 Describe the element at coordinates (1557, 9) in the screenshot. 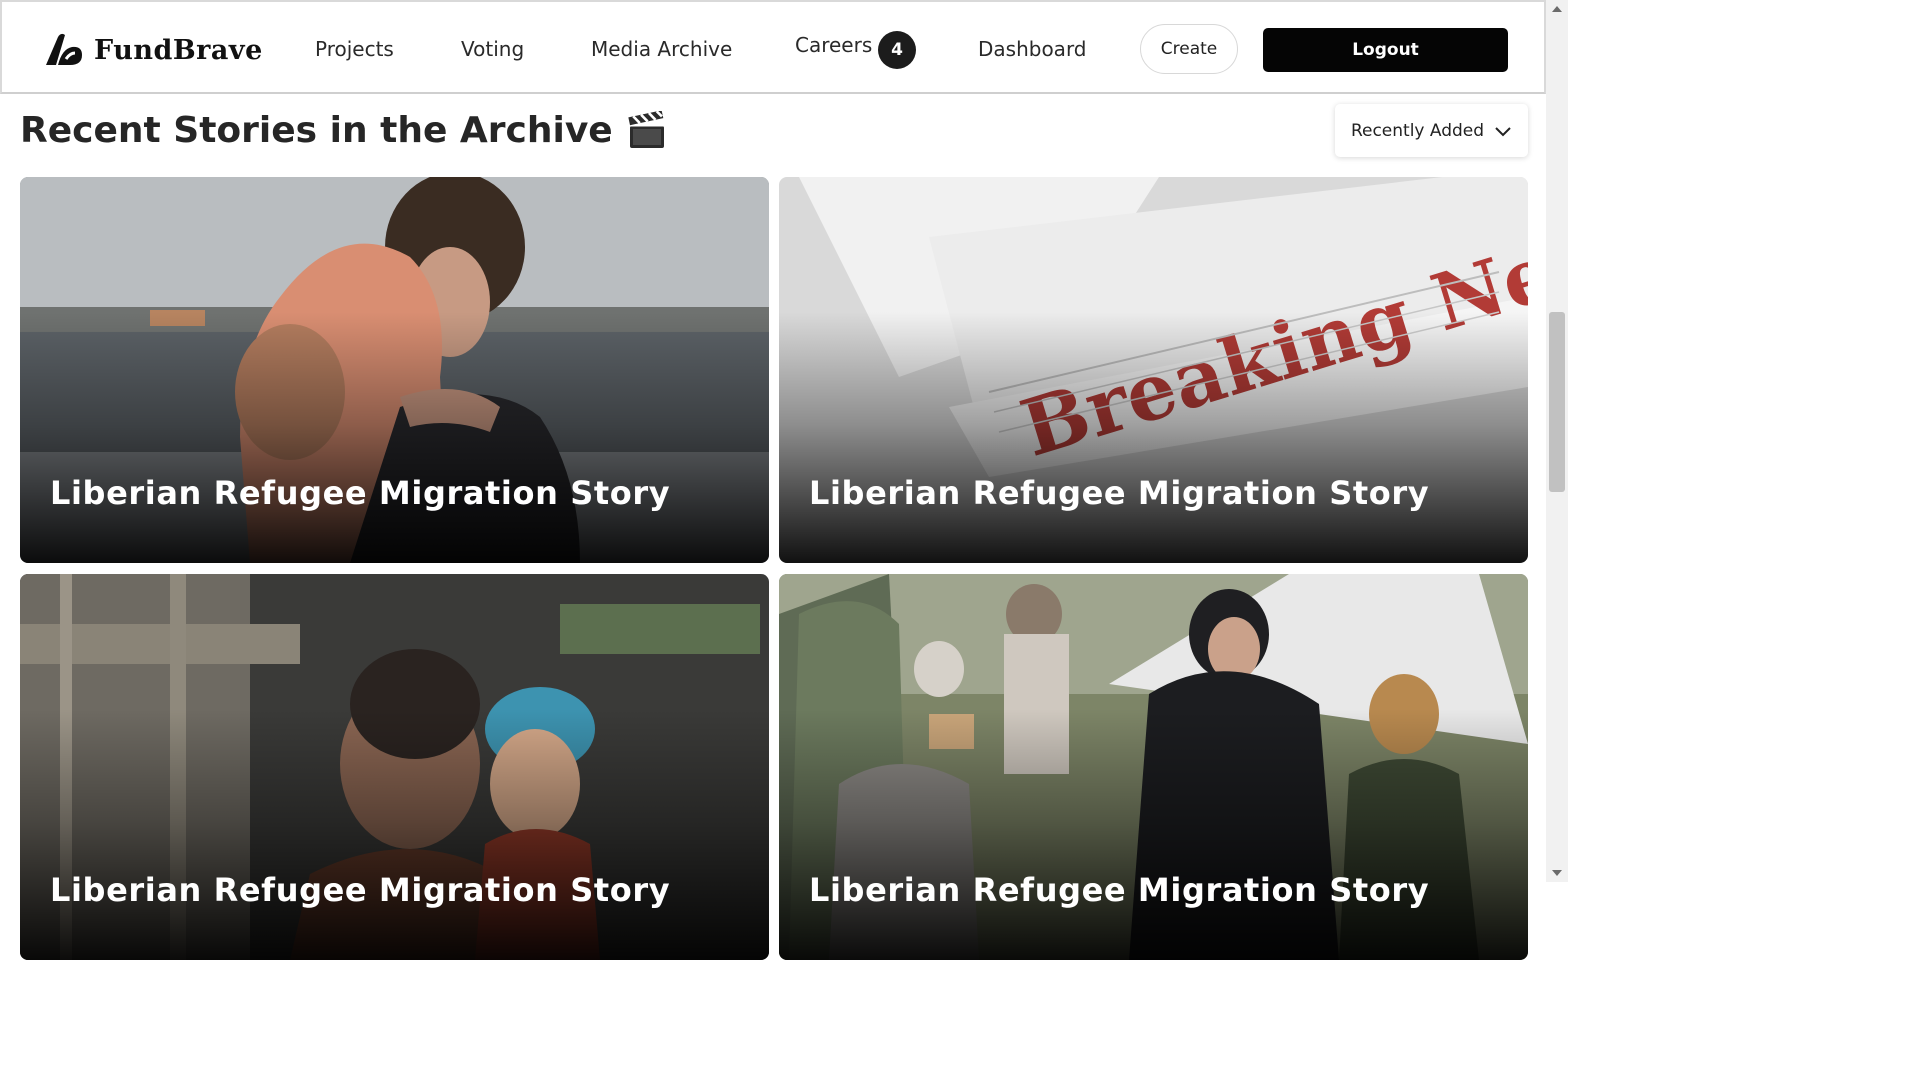

I see `scroll-up-arrow-icon` at that location.